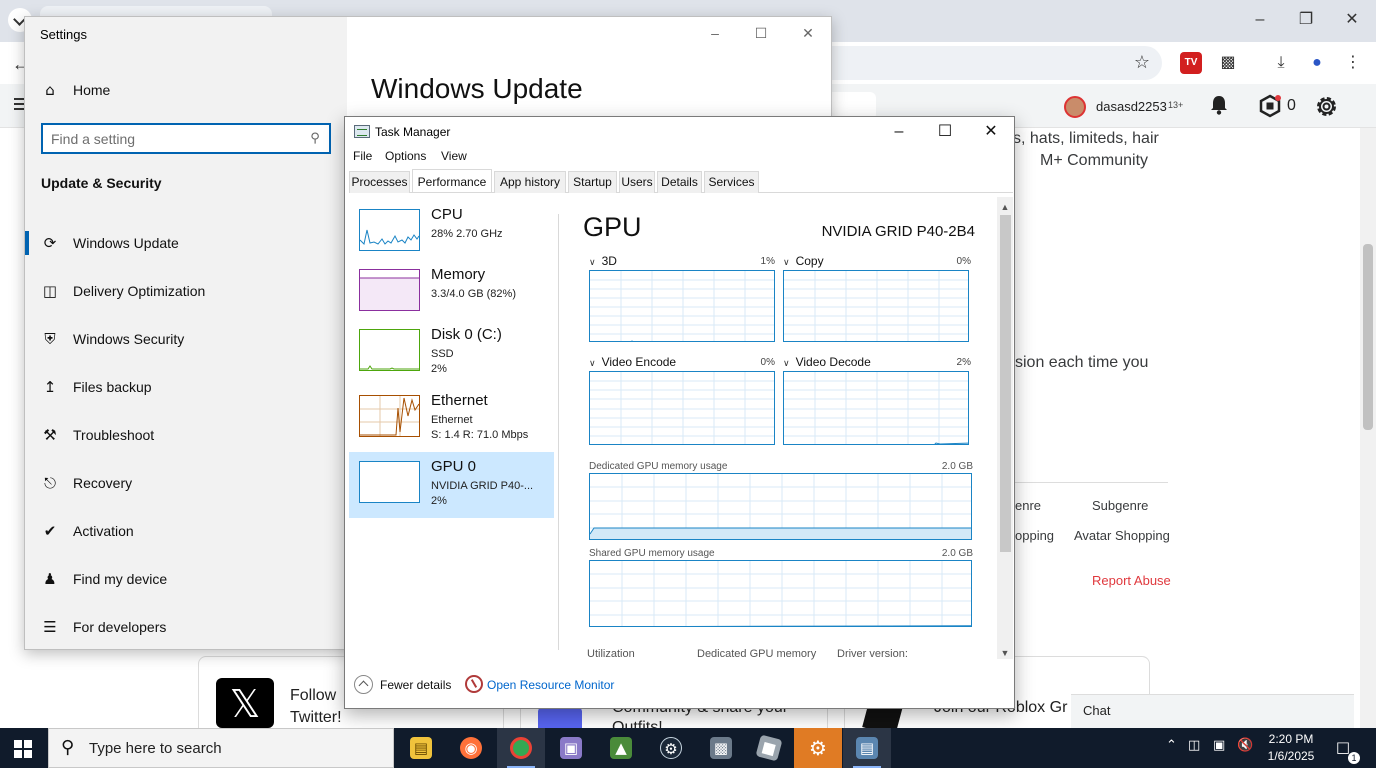 This screenshot has height=768, width=1376. What do you see at coordinates (767, 261) in the screenshot?
I see `engine-percent: 1%` at bounding box center [767, 261].